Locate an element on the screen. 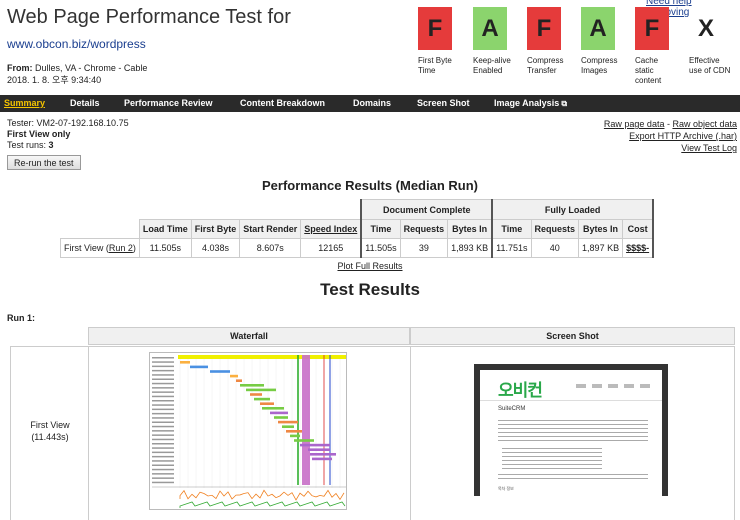  run-2-link: Run 2 is located at coordinates (121, 248).